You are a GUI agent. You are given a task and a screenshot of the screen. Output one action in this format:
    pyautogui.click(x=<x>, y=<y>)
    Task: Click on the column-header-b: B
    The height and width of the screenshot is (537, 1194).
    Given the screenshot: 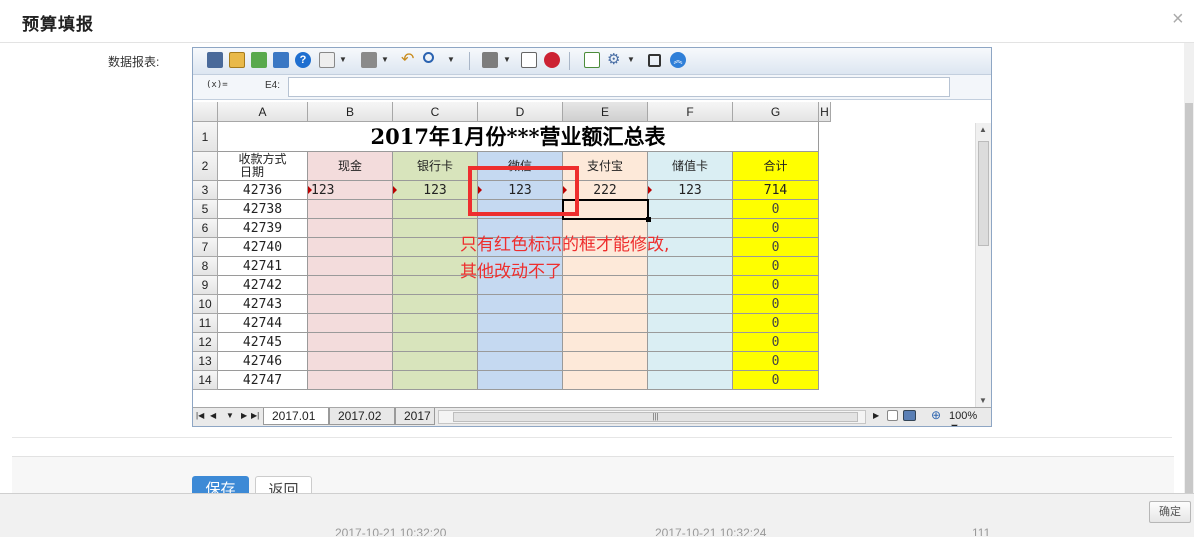 What is the action you would take?
    pyautogui.click(x=350, y=112)
    